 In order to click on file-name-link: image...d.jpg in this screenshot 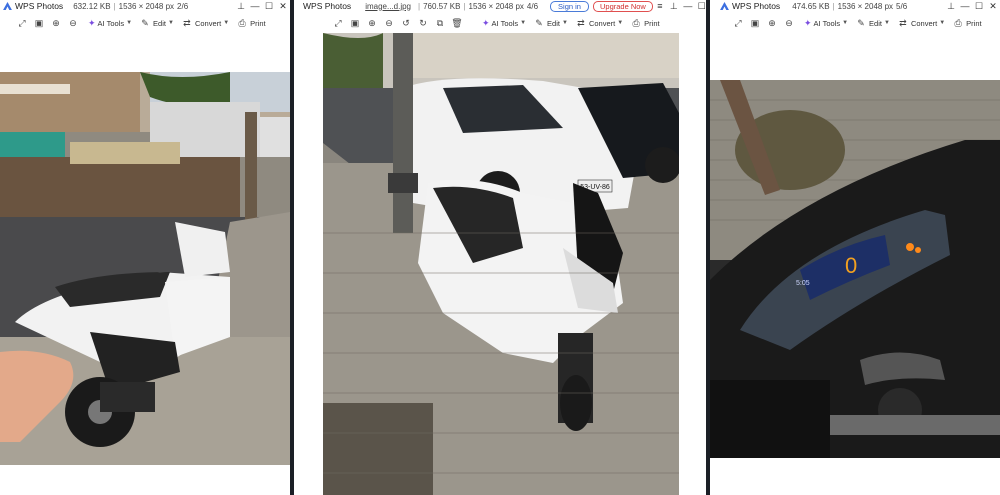, I will do `click(388, 6)`.